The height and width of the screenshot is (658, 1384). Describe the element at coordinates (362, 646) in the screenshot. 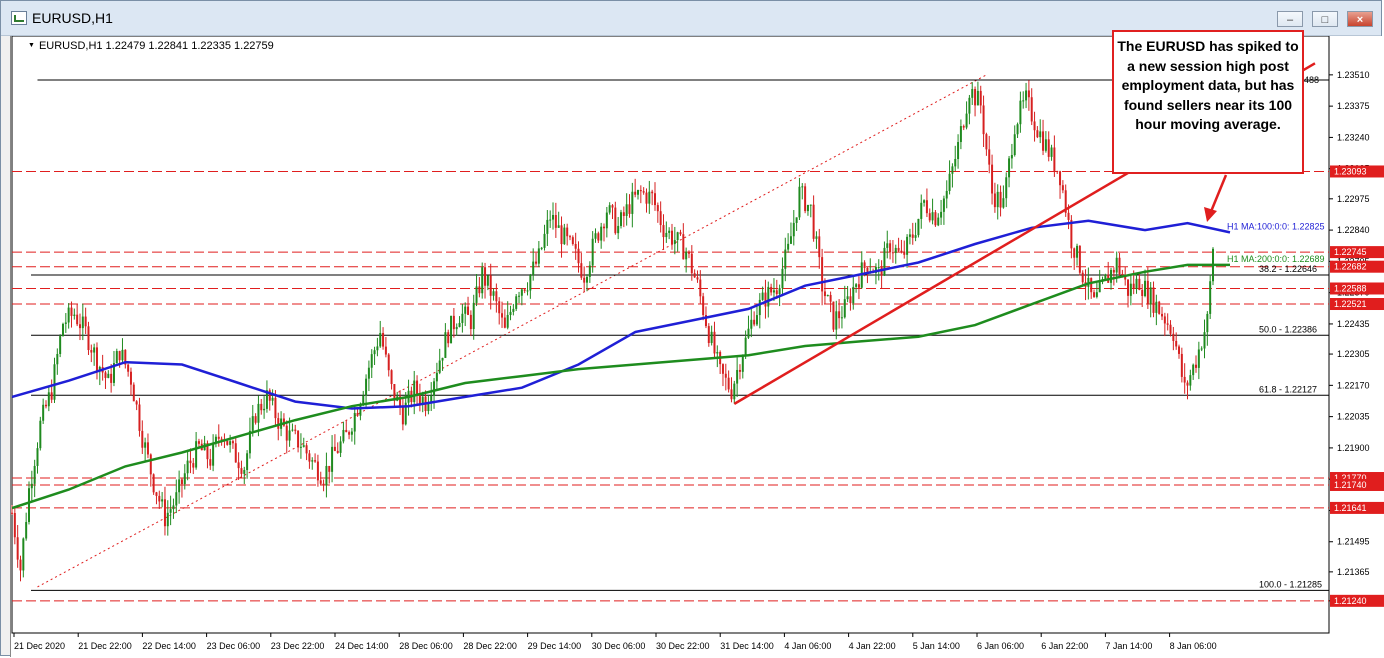

I see `x-axis-tick-label: 24 Dec 14:00` at that location.